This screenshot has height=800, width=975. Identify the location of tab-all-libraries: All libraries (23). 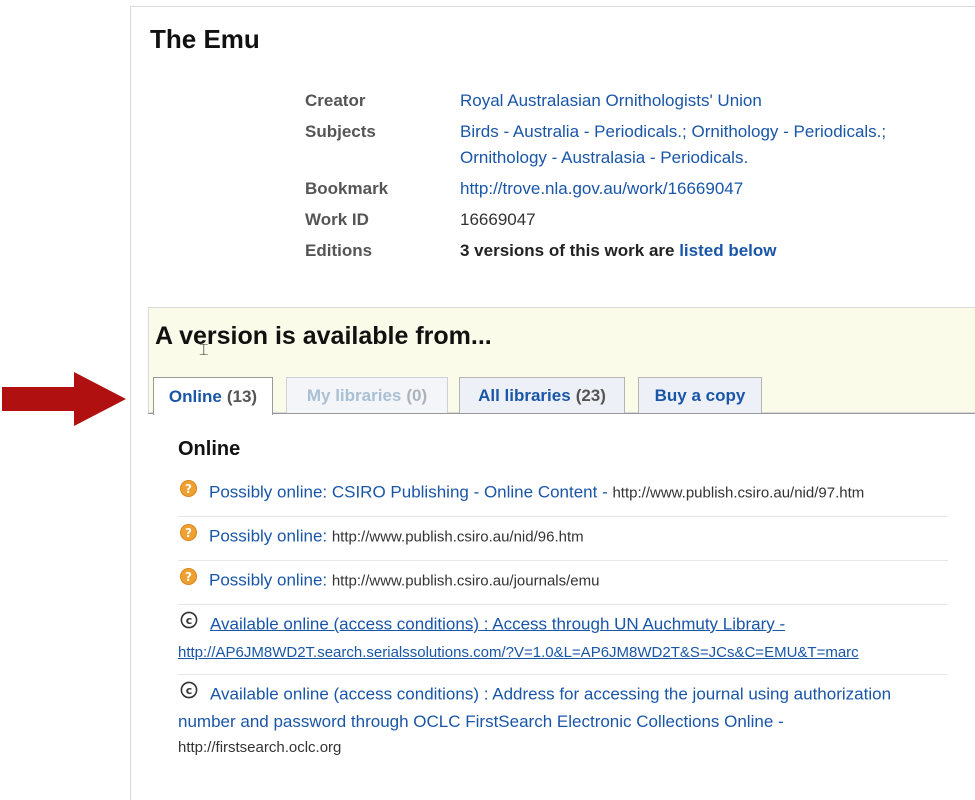
(542, 395).